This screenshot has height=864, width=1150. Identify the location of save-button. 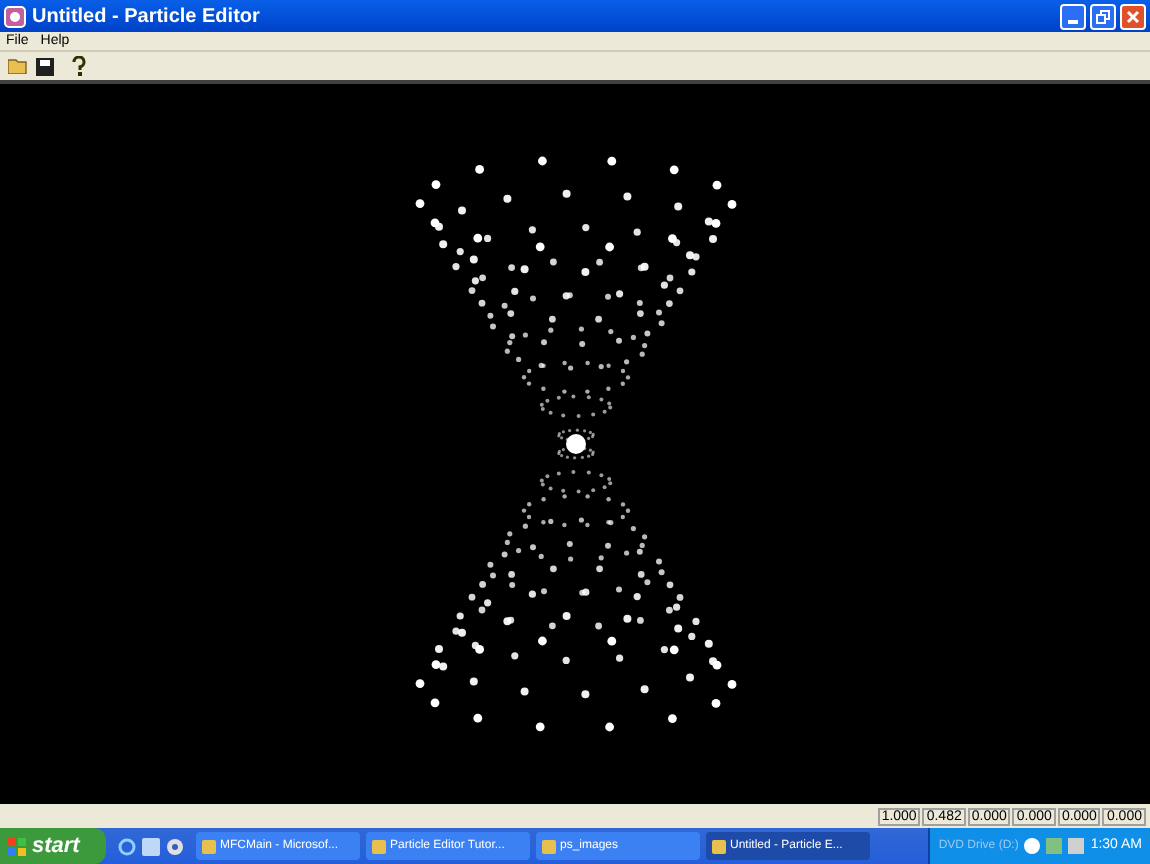
(44, 66).